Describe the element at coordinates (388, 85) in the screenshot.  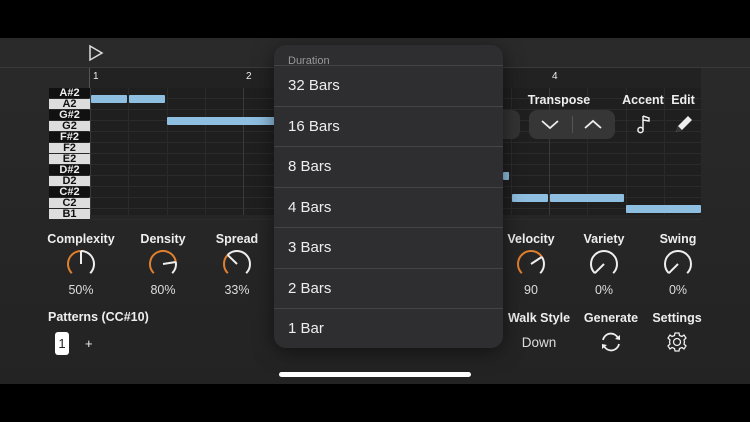
I see `duration-option: 32 Bars` at that location.